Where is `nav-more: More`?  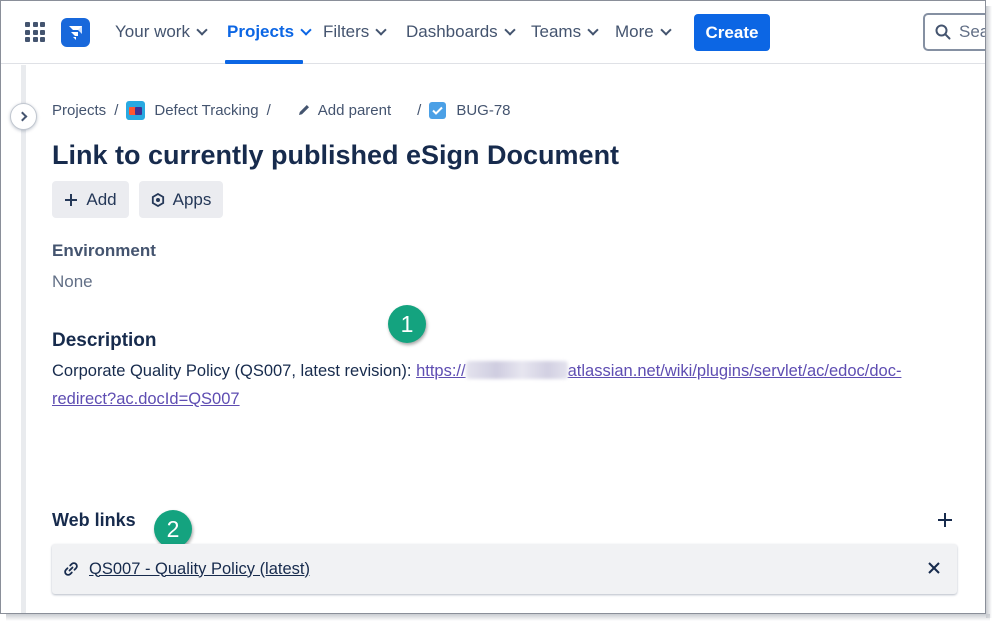 nav-more: More is located at coordinates (643, 32).